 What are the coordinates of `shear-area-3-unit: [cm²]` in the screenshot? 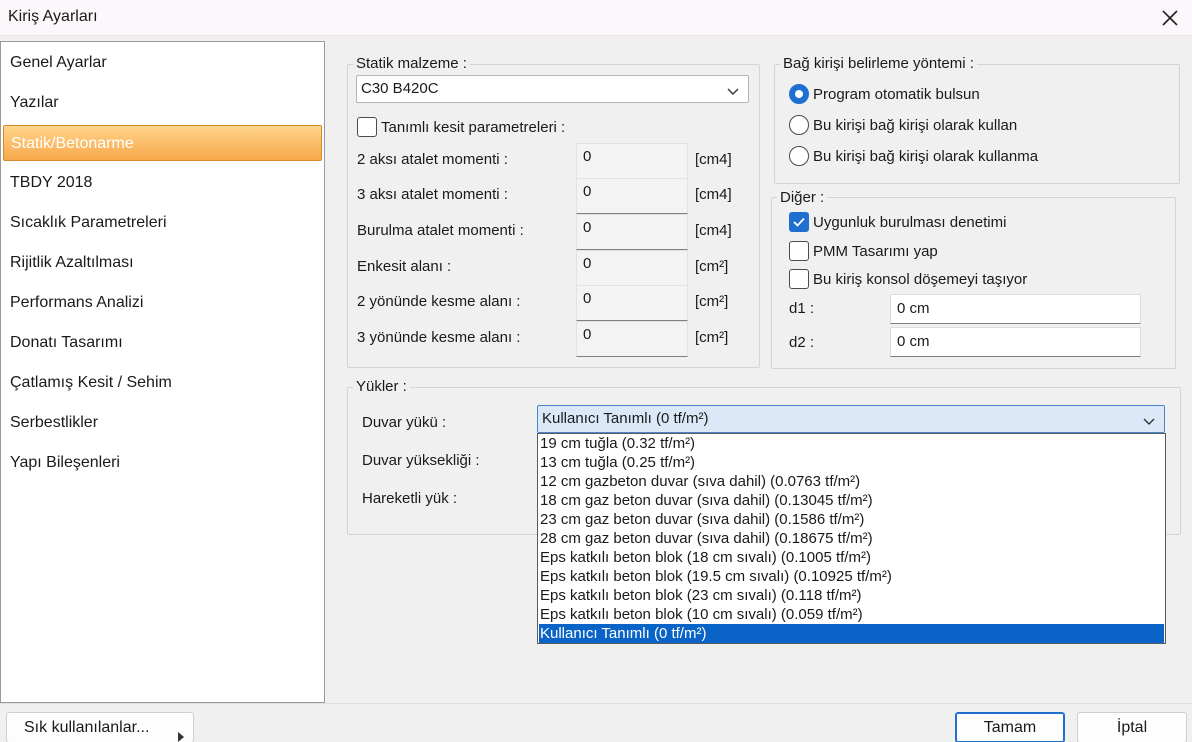 It's located at (712, 337).